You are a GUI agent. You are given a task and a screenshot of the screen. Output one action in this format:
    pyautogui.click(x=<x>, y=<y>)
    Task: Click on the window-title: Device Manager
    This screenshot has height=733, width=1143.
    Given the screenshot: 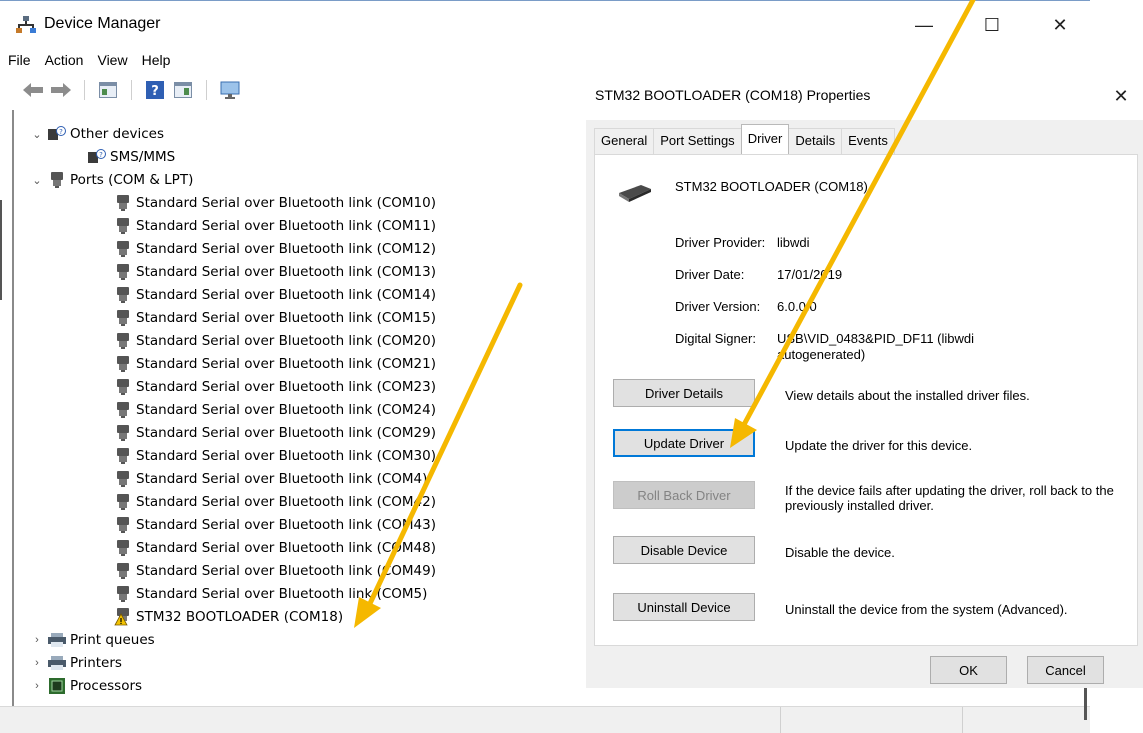 What is the action you would take?
    pyautogui.click(x=102, y=23)
    